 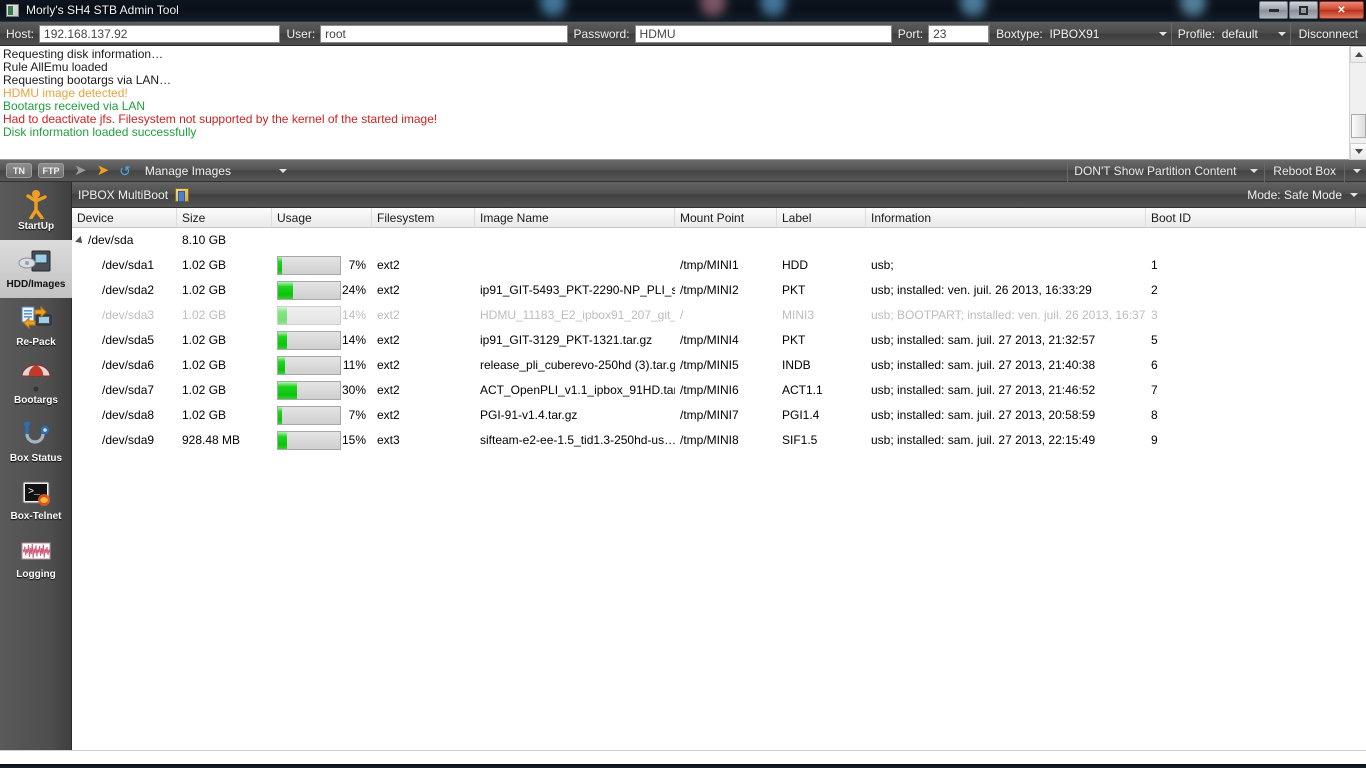 I want to click on minimize-button, so click(x=1273, y=10).